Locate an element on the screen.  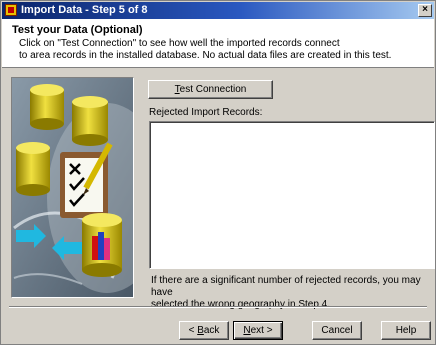
next-button: Next > is located at coordinates (258, 330).